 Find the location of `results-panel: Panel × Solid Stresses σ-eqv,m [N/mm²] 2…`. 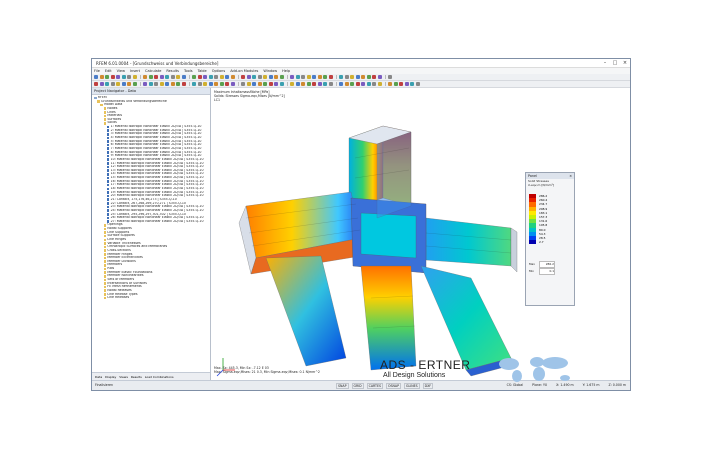

results-panel: Panel × Solid Stresses σ-eqv,m [N/mm²] 2… is located at coordinates (550, 239).